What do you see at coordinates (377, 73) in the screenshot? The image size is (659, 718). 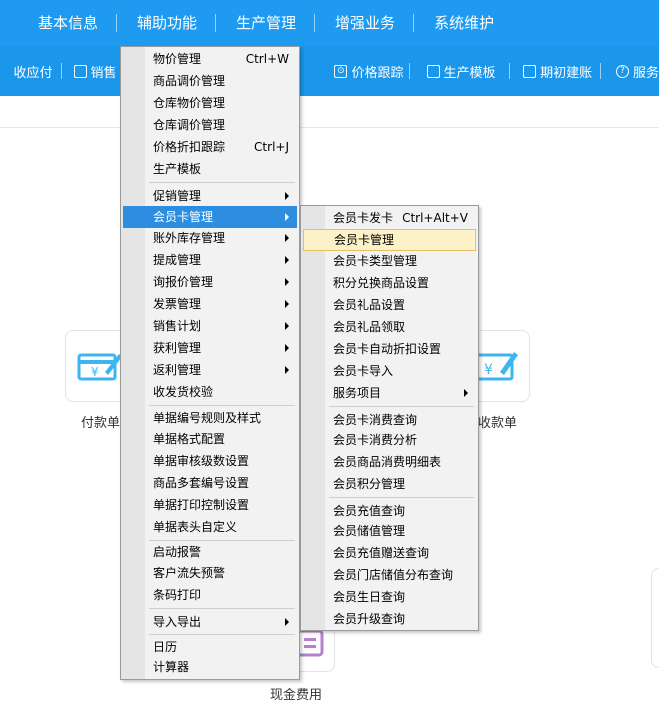 I see `toolbar-price-track-label: 价格跟踪` at bounding box center [377, 73].